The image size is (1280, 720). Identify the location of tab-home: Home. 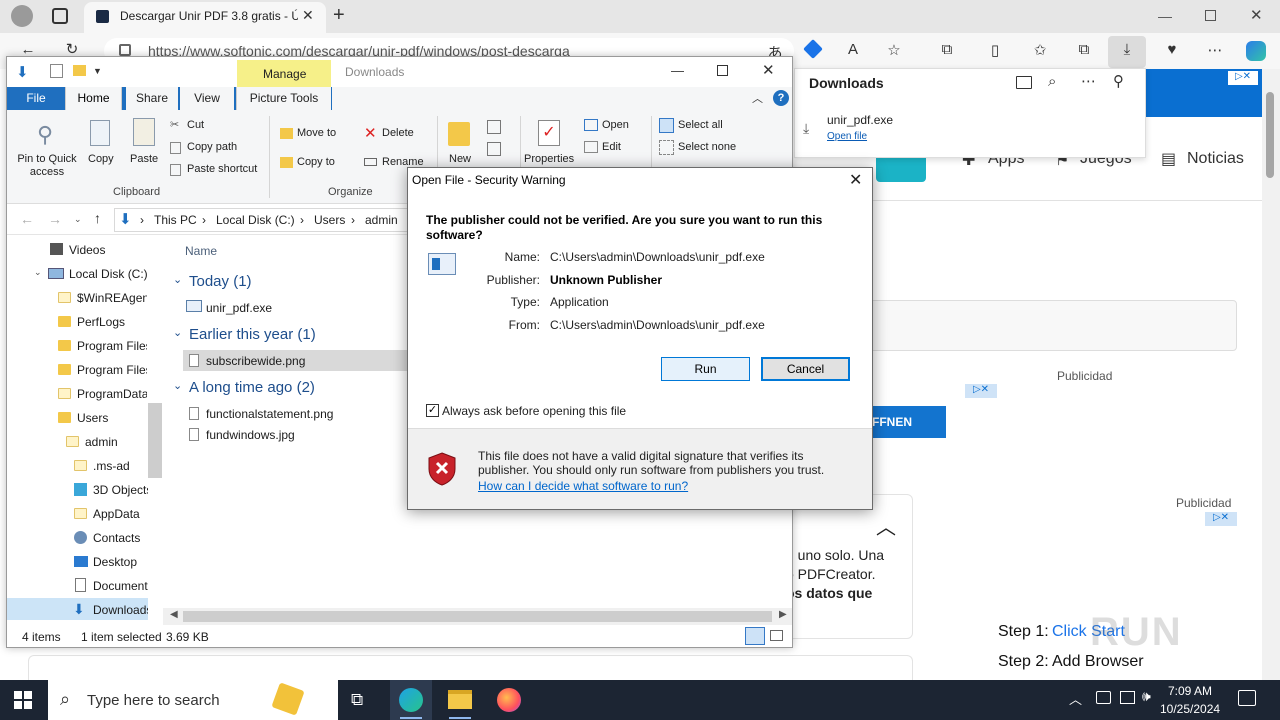
(93, 98).